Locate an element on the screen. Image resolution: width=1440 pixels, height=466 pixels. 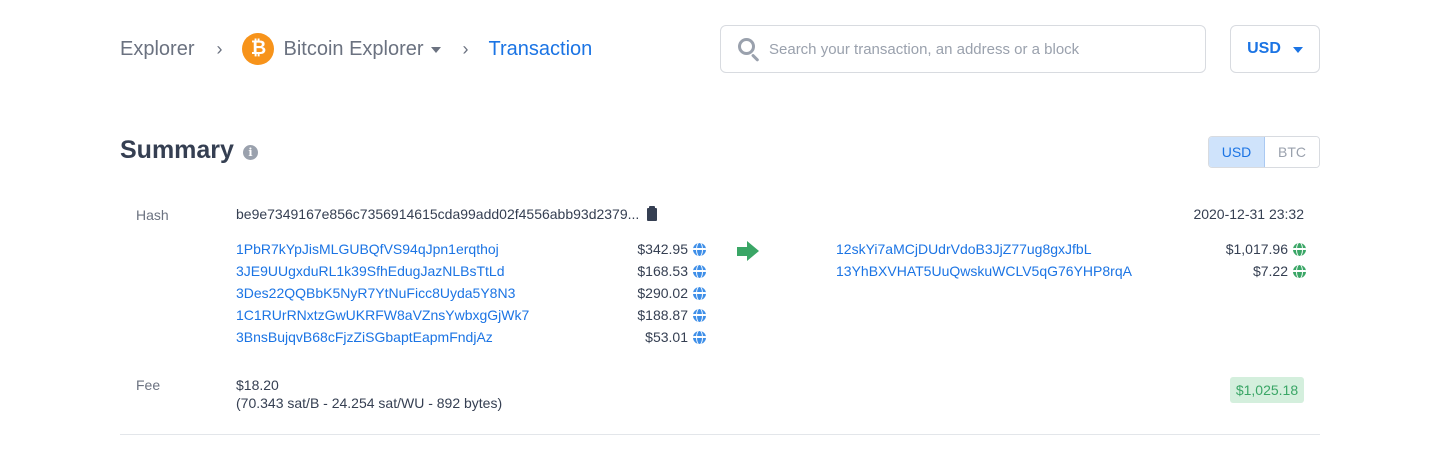
clipboard-icon is located at coordinates (652, 213).